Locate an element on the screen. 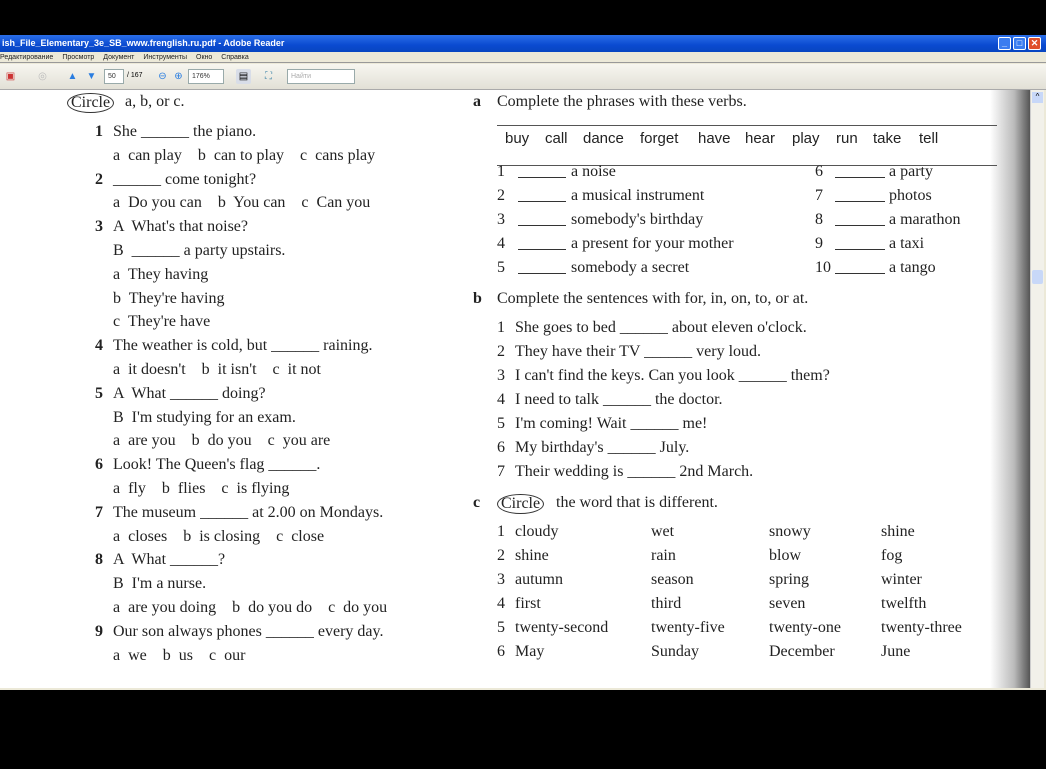 The width and height of the screenshot is (1046, 769). create-pdf-icon: ▣ is located at coordinates (10, 76).